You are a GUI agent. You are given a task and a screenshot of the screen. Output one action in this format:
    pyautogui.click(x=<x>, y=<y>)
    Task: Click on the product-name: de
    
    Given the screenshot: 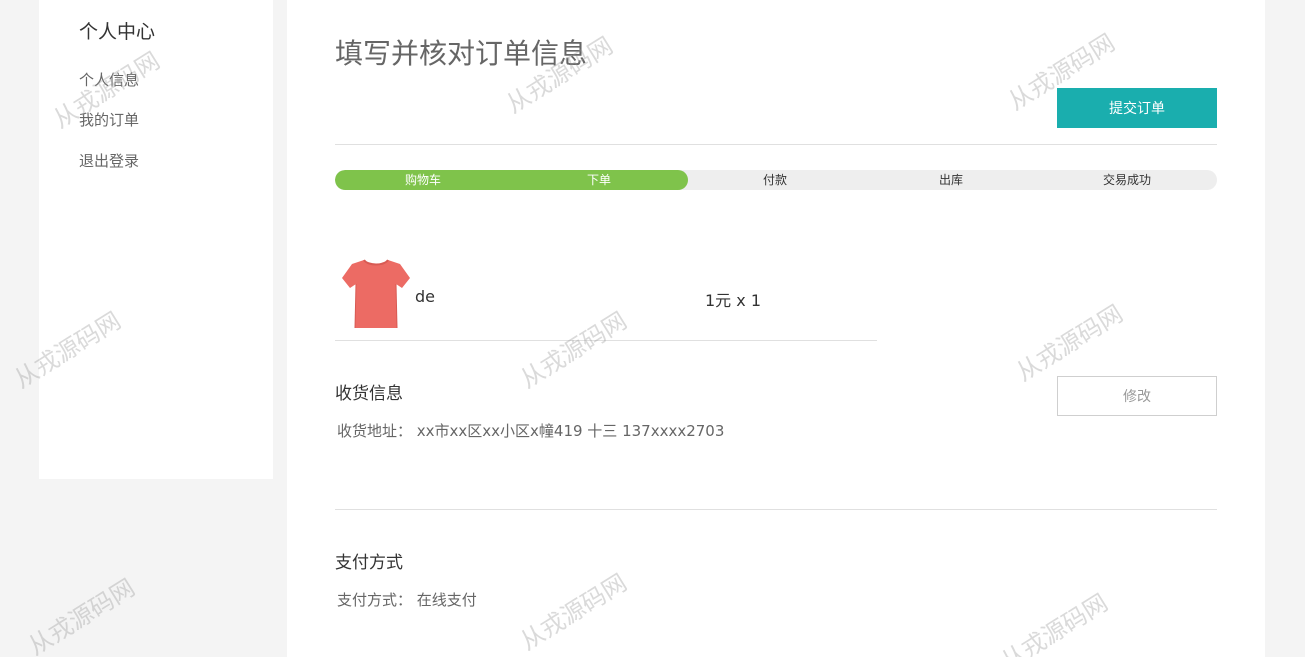 What is the action you would take?
    pyautogui.click(x=425, y=296)
    